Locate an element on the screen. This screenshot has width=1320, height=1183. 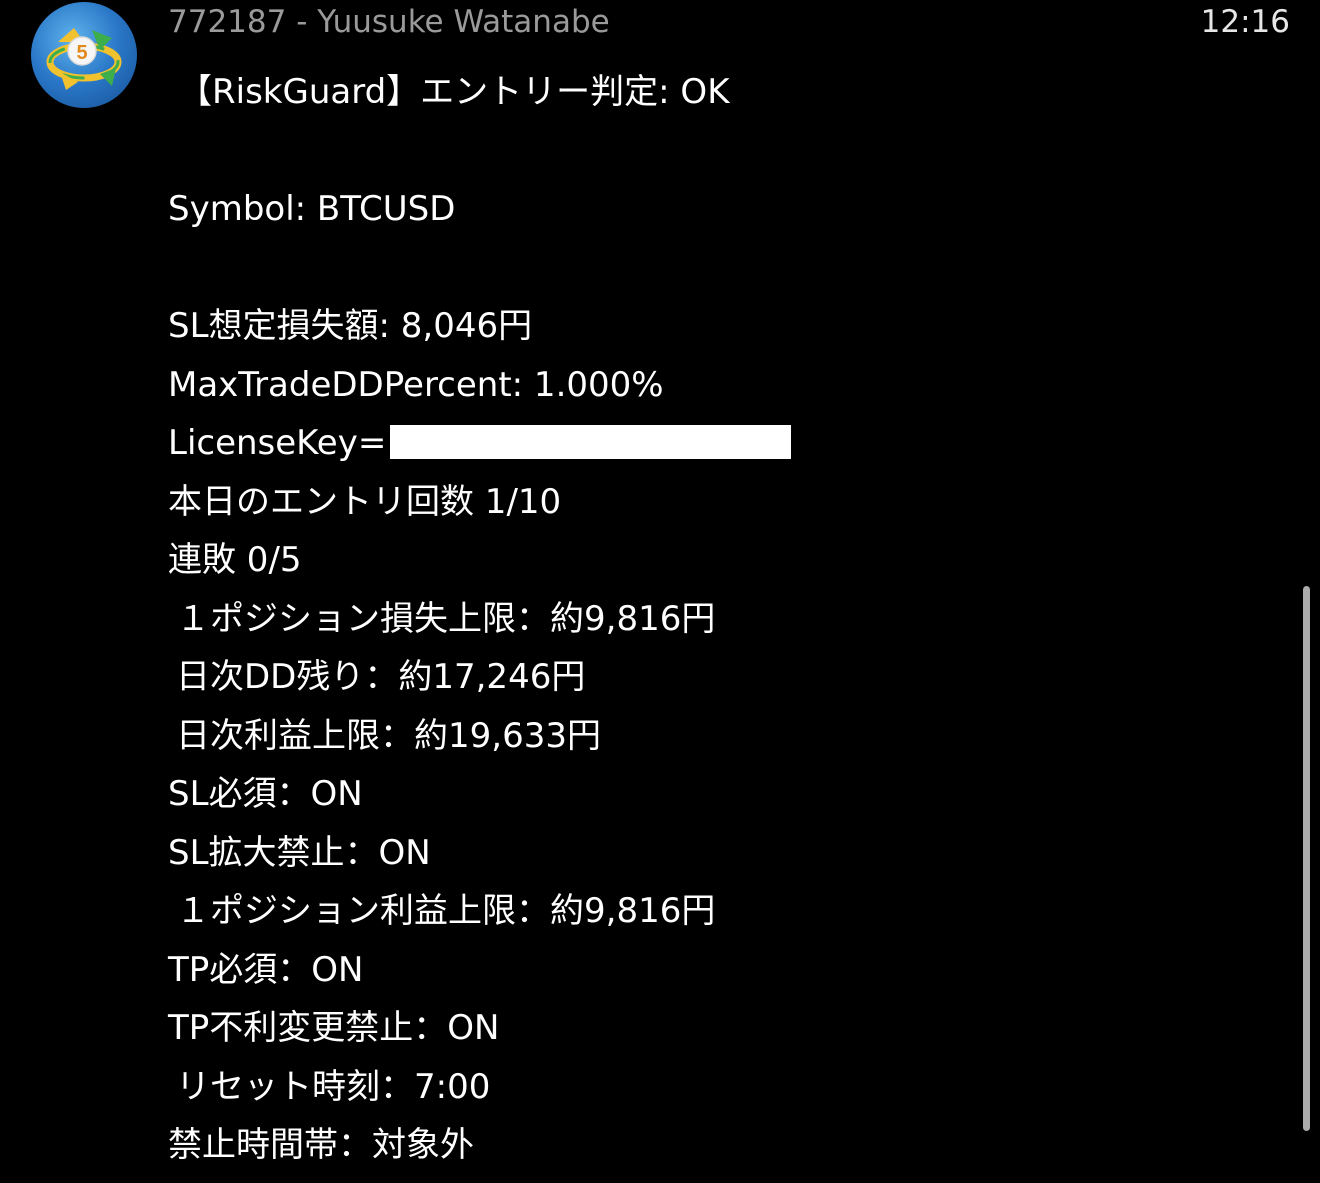
message-timestamp: 12:16 is located at coordinates (1245, 22).